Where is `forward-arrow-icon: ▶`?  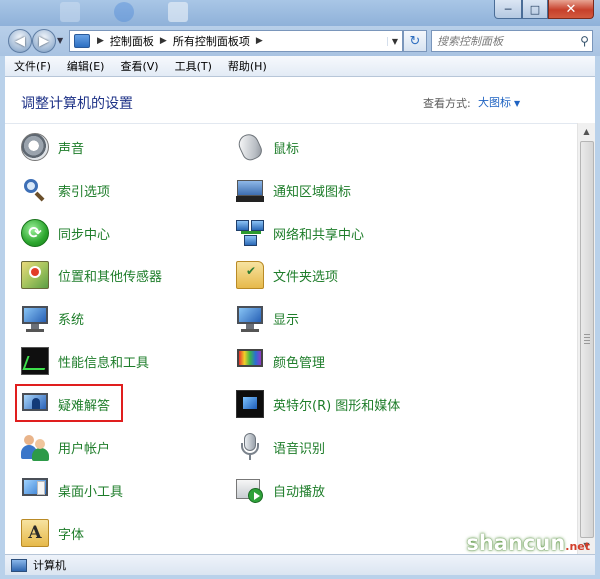
forward-arrow-icon: ▶ is located at coordinates (44, 41).